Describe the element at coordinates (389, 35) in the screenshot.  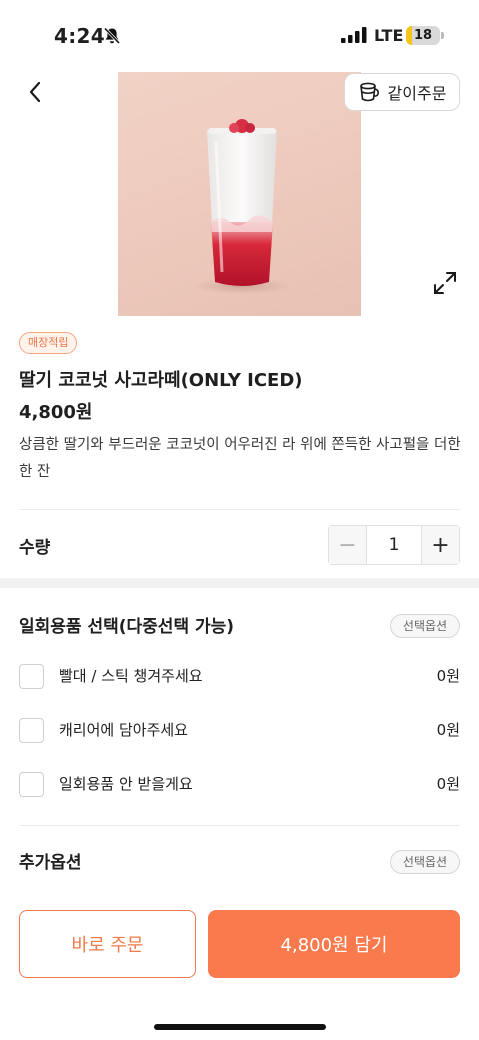
I see `network-label: LTE` at that location.